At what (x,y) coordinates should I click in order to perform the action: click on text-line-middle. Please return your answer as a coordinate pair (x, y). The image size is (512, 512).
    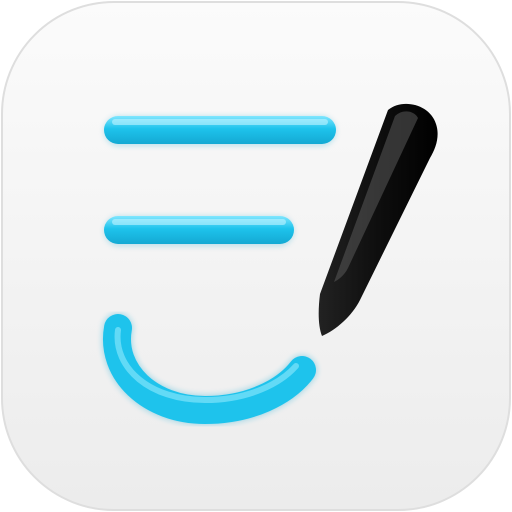
    Looking at the image, I should click on (199, 231).